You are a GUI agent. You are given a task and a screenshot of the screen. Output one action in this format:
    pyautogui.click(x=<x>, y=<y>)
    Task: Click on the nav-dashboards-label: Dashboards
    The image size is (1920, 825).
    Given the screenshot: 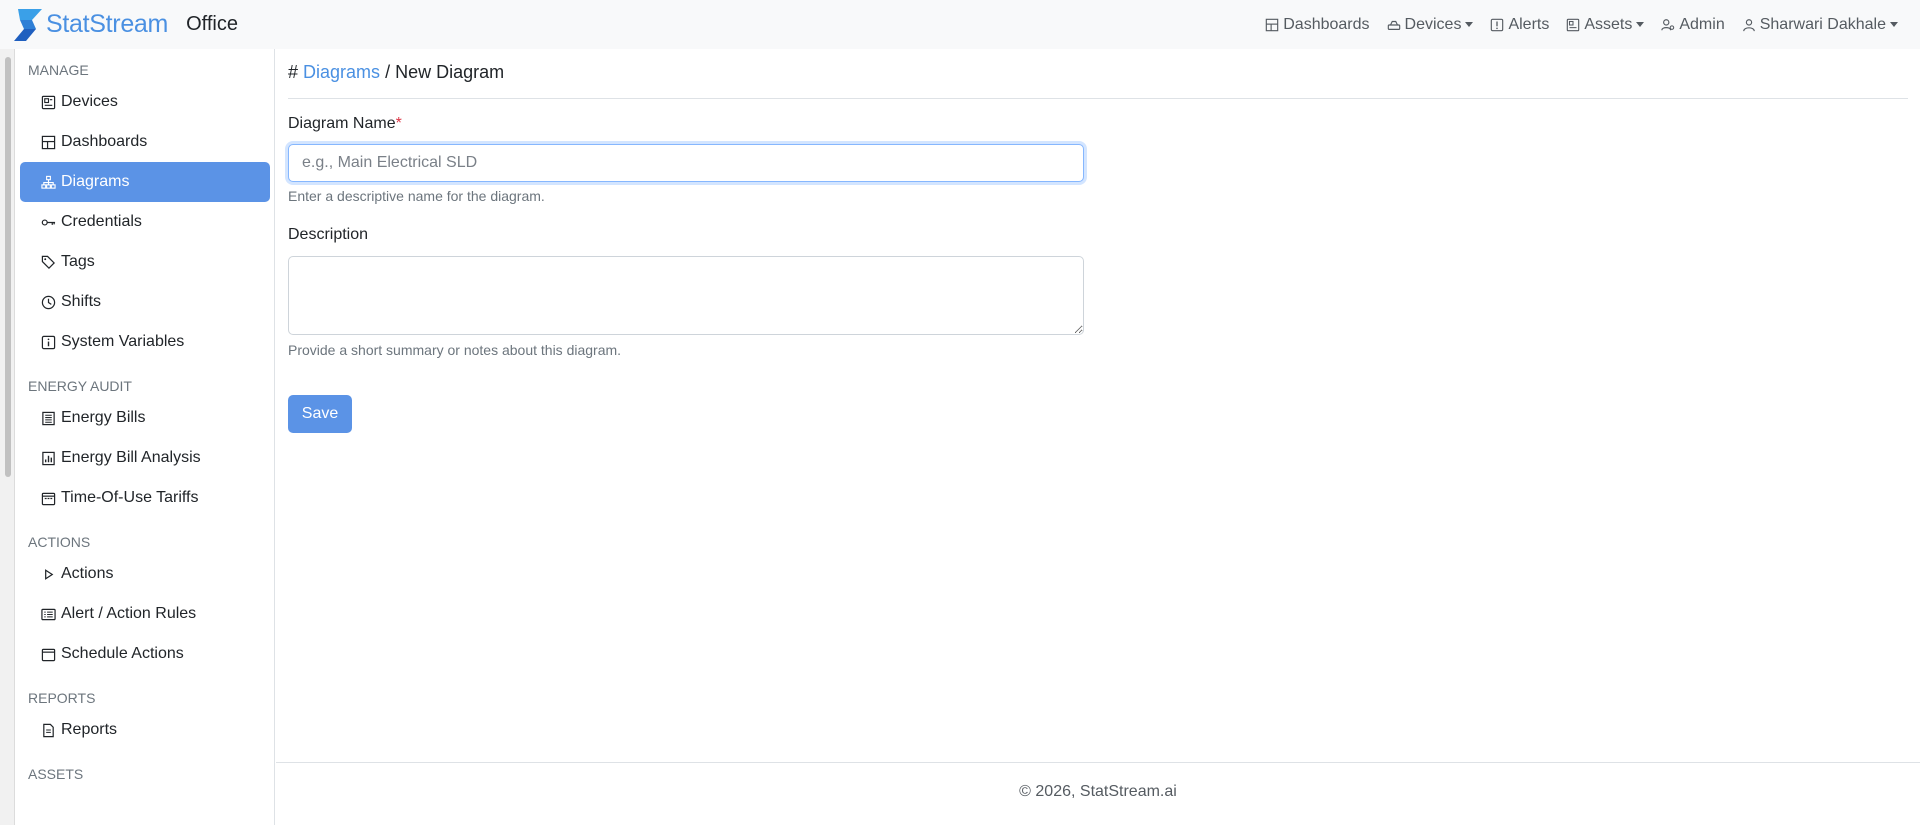 What is the action you would take?
    pyautogui.click(x=1326, y=24)
    